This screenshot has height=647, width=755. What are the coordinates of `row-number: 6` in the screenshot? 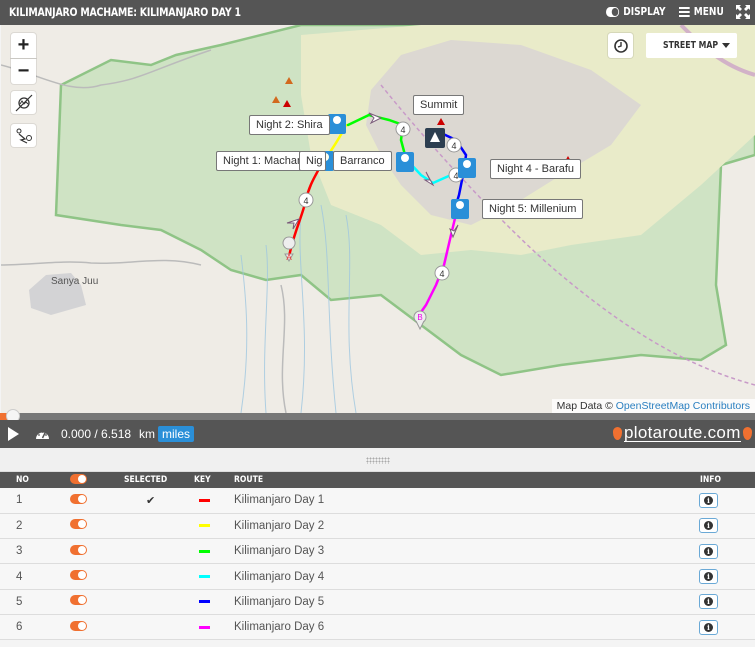 It's located at (19, 627).